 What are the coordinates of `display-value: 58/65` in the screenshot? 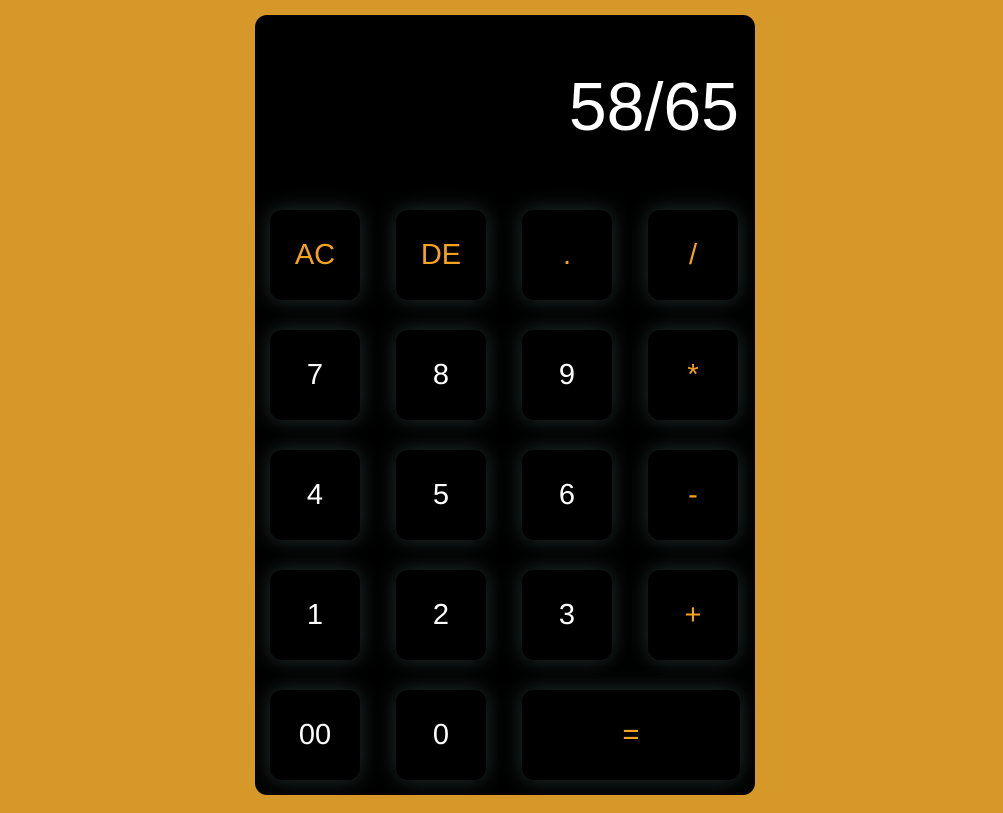 It's located at (653, 107).